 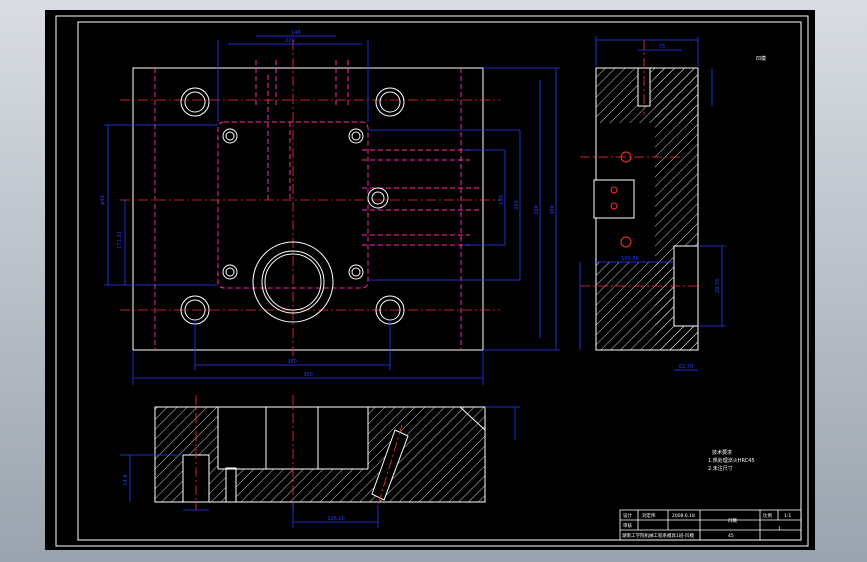 What do you see at coordinates (686, 367) in the screenshot?
I see `side-dim-bottom: 62.70` at bounding box center [686, 367].